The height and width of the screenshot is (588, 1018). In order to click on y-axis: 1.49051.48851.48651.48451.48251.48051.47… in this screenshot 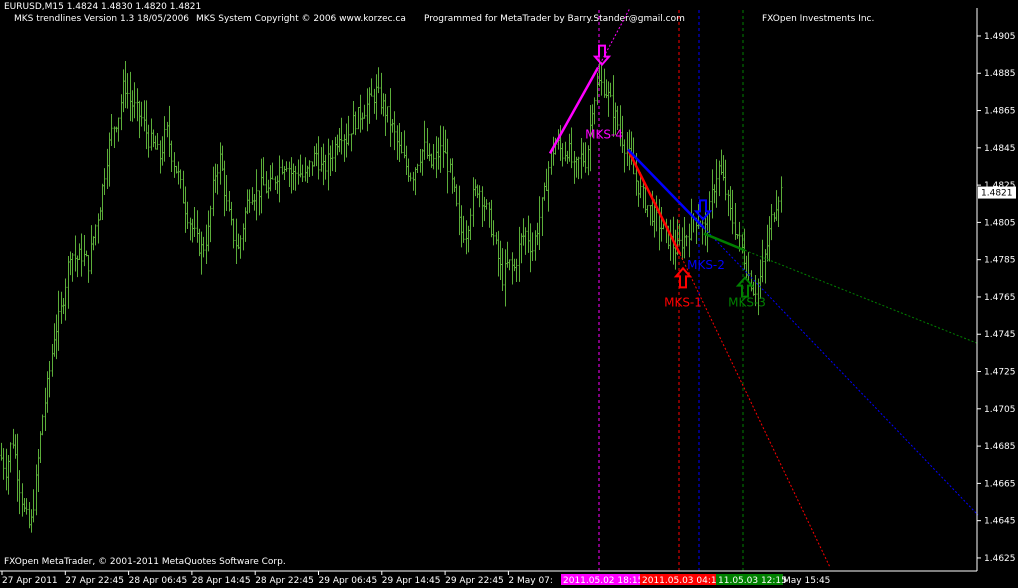, I will do `click(996, 298)`.